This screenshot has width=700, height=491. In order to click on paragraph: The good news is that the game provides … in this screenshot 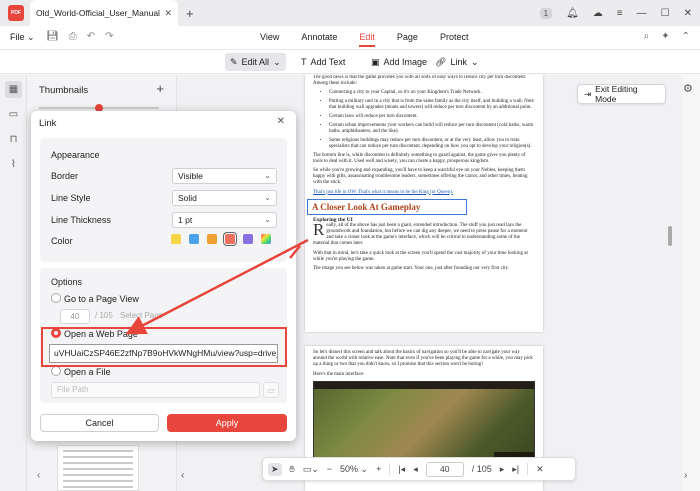, I will do `click(420, 81)`.